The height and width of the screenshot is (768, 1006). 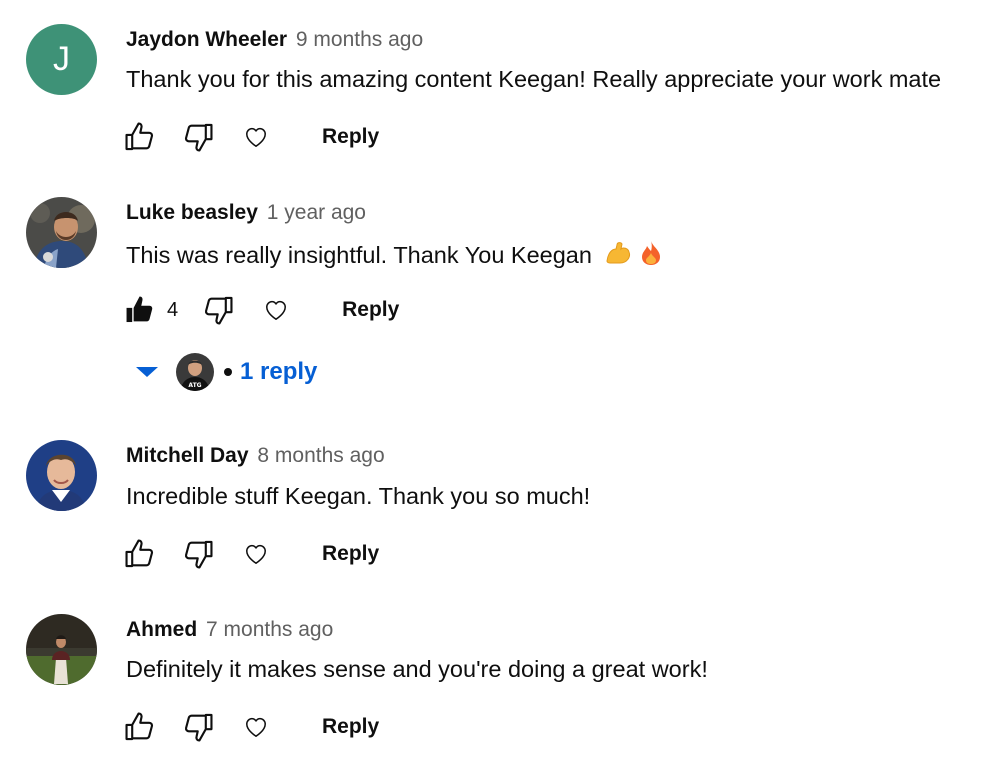 What do you see at coordinates (260, 310) in the screenshot?
I see `comment-actions: 4 Reply` at bounding box center [260, 310].